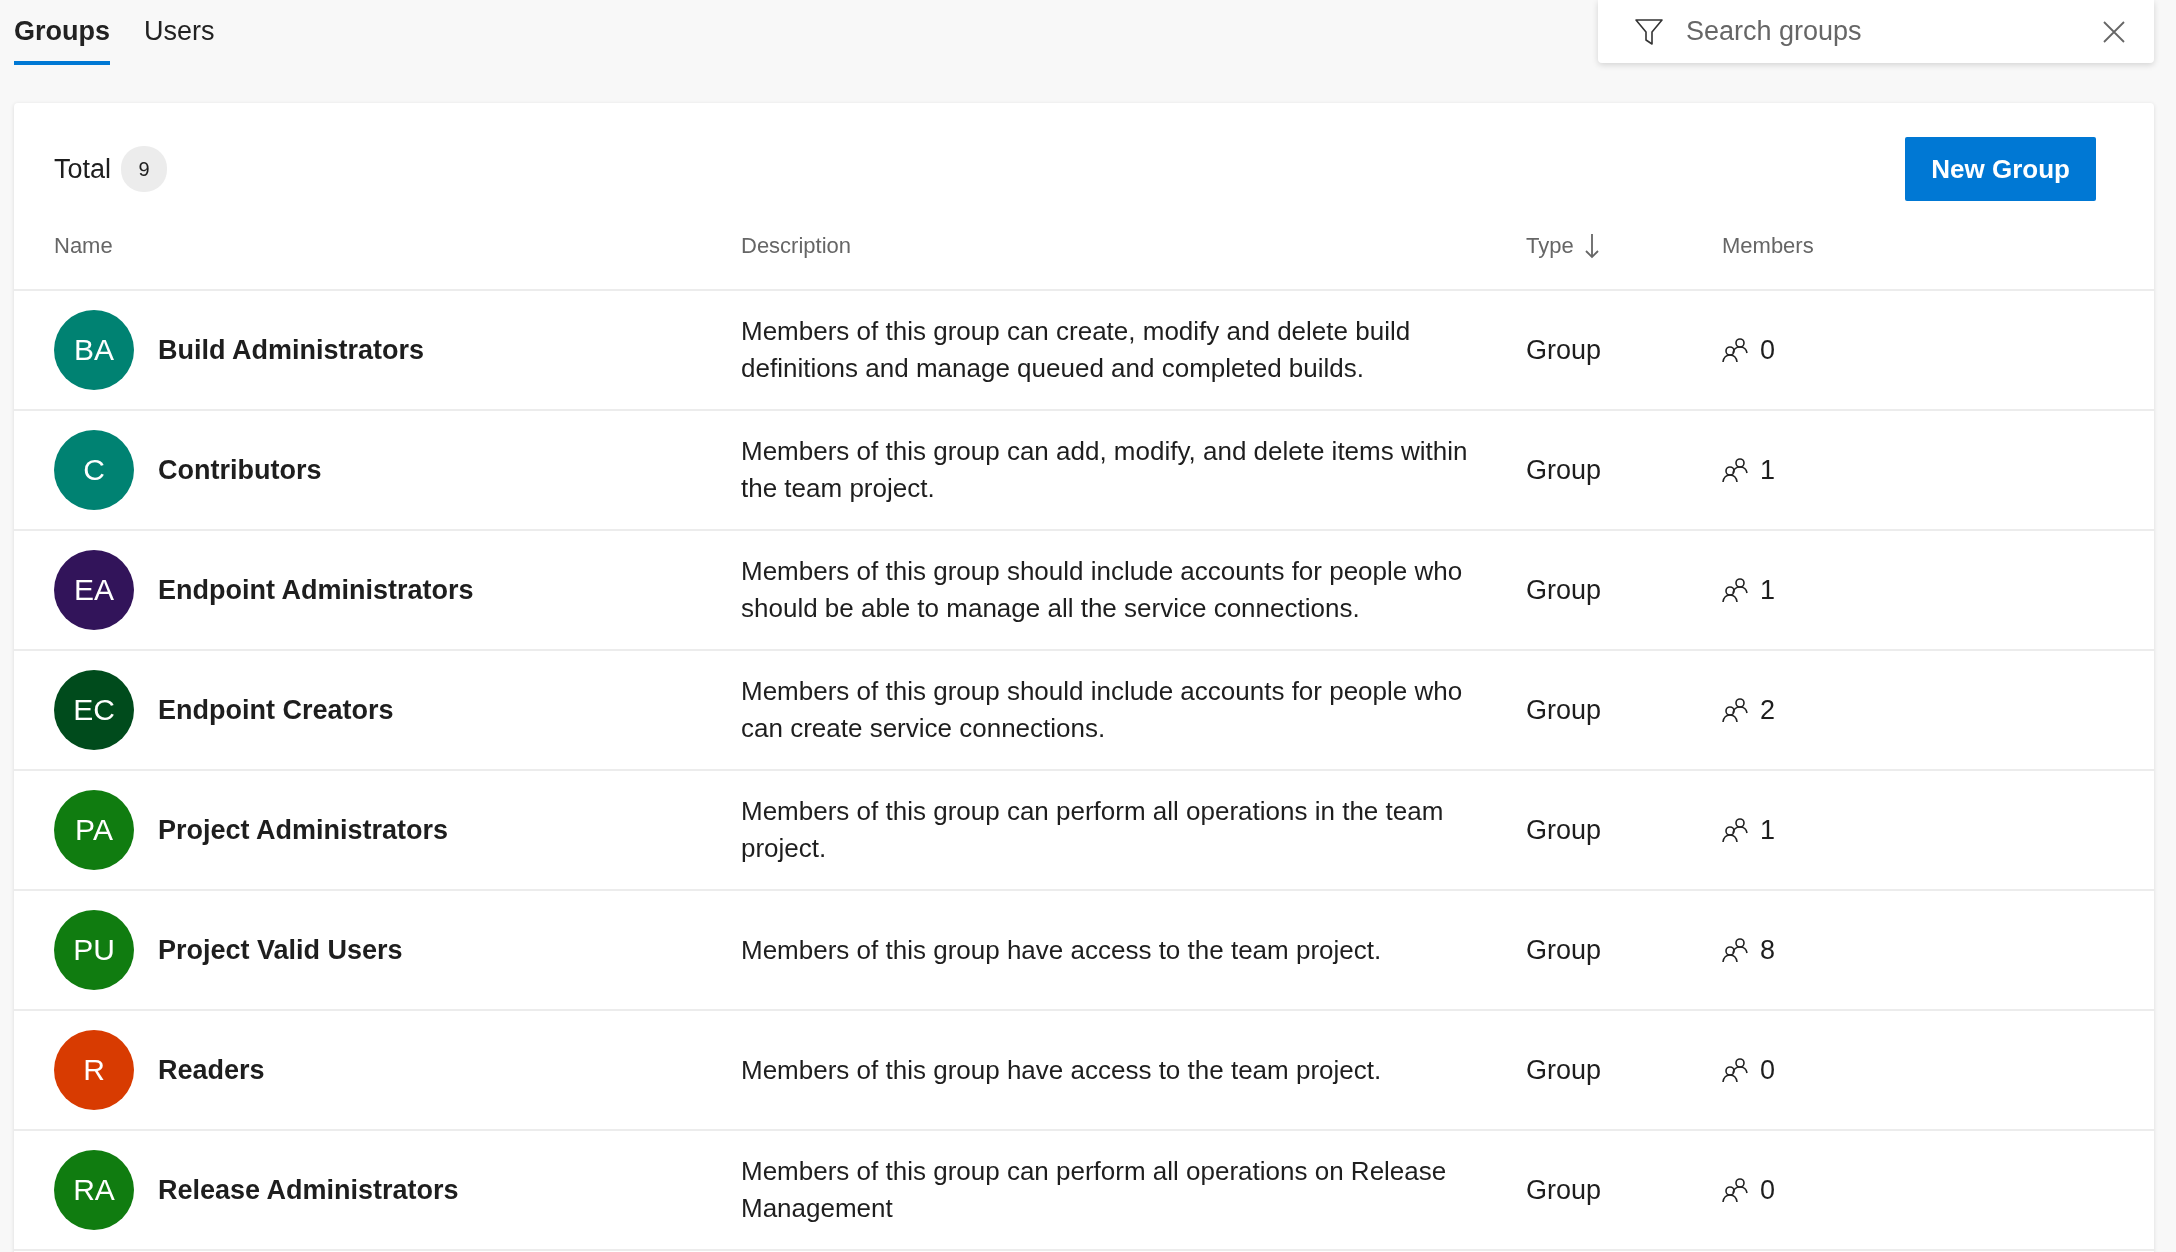 This screenshot has width=2176, height=1252. Describe the element at coordinates (94, 470) in the screenshot. I see `group-avatar: C` at that location.